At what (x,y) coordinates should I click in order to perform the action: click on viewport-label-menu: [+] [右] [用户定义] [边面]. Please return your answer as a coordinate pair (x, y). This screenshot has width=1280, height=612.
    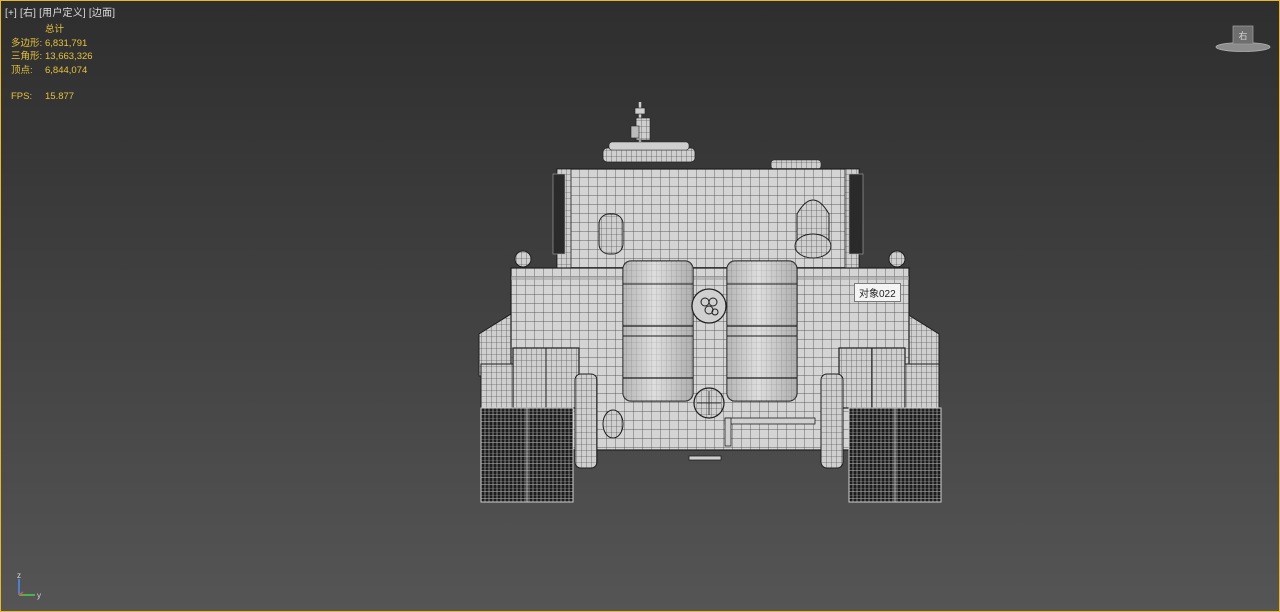
    Looking at the image, I should click on (60, 11).